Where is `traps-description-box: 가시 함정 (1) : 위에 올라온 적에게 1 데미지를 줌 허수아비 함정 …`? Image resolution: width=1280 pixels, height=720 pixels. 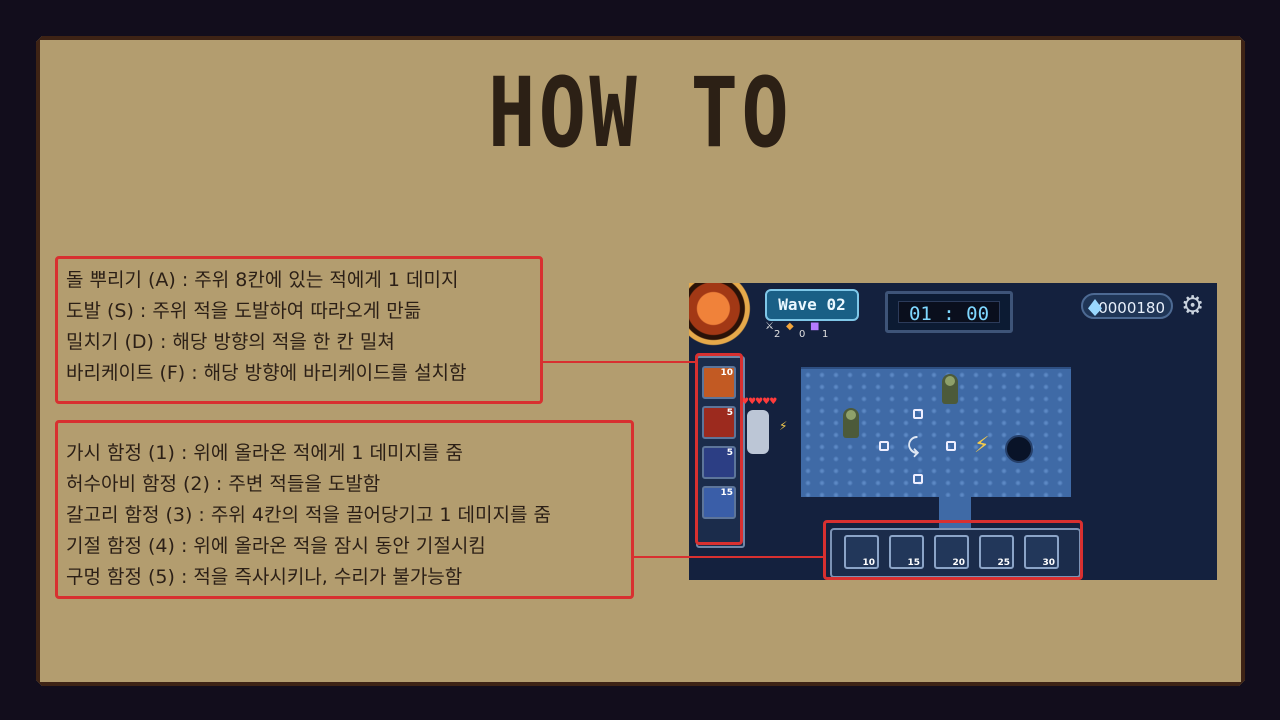 traps-description-box: 가시 함정 (1) : 위에 올라온 적에게 1 데미지를 줌 허수아비 함정 … is located at coordinates (344, 509).